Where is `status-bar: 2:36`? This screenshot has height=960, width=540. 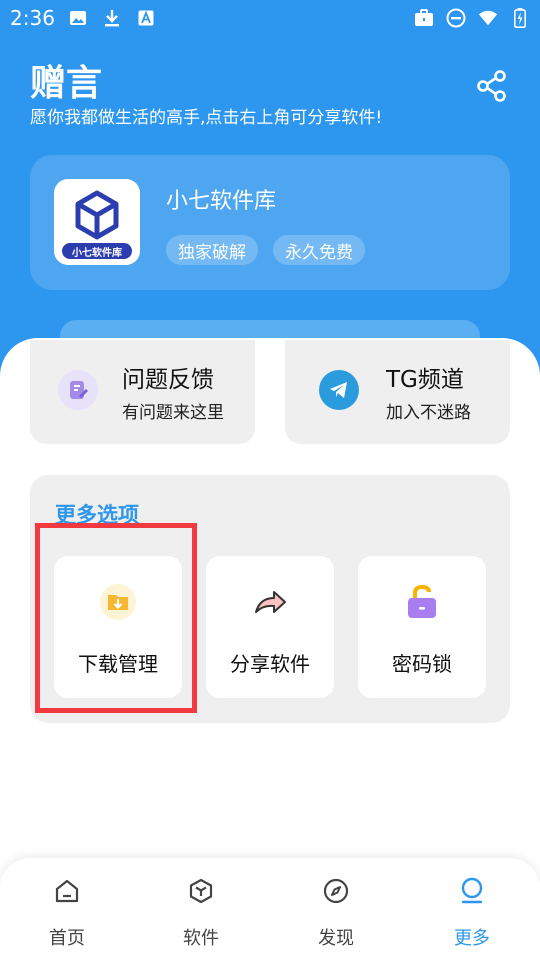 status-bar: 2:36 is located at coordinates (270, 18).